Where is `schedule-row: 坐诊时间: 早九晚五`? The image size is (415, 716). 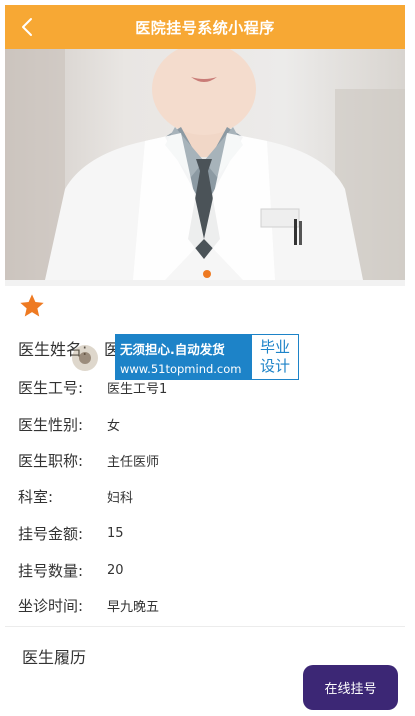 schedule-row: 坐诊时间: 早九晚五 is located at coordinates (88, 605).